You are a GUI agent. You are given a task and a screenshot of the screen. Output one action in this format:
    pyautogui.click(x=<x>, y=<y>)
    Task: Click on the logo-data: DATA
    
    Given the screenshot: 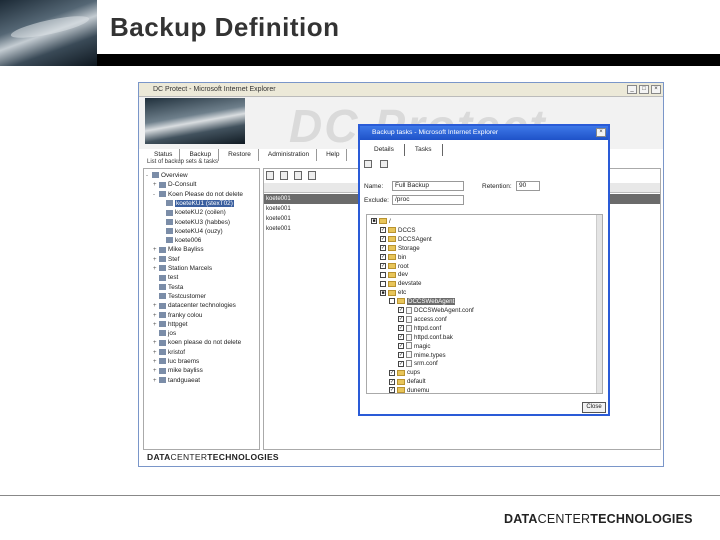 What is the action you would take?
    pyautogui.click(x=521, y=519)
    